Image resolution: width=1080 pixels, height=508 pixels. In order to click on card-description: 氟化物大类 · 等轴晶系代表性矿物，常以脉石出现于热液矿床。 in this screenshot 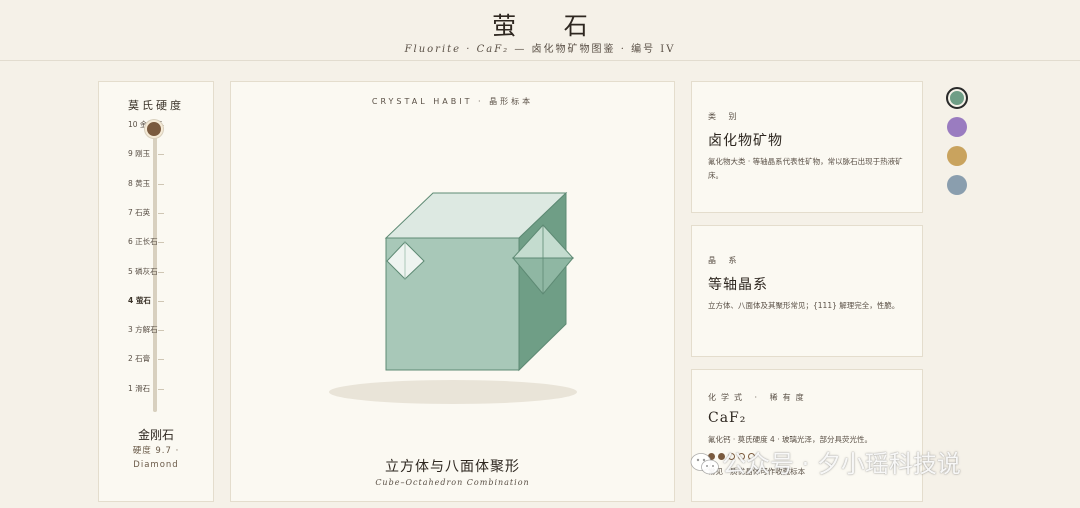, I will do `click(805, 168)`.